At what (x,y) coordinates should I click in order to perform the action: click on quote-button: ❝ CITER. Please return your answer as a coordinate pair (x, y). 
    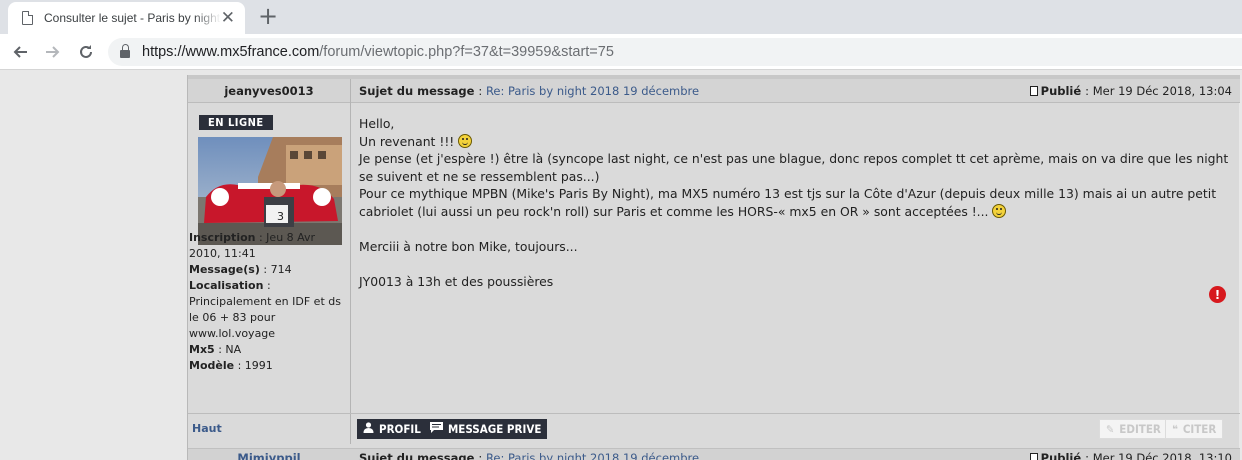
    Looking at the image, I should click on (1194, 429).